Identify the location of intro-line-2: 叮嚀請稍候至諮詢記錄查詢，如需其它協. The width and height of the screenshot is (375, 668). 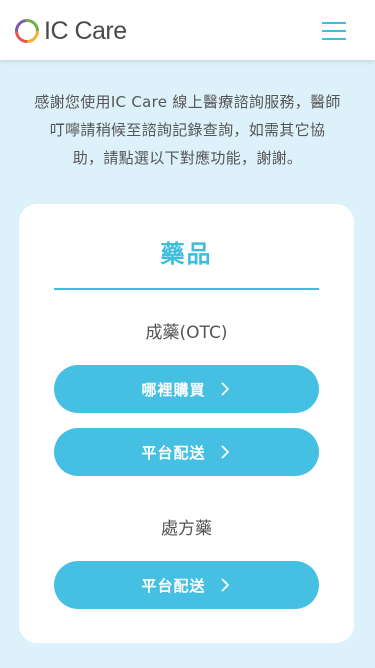
(187, 130).